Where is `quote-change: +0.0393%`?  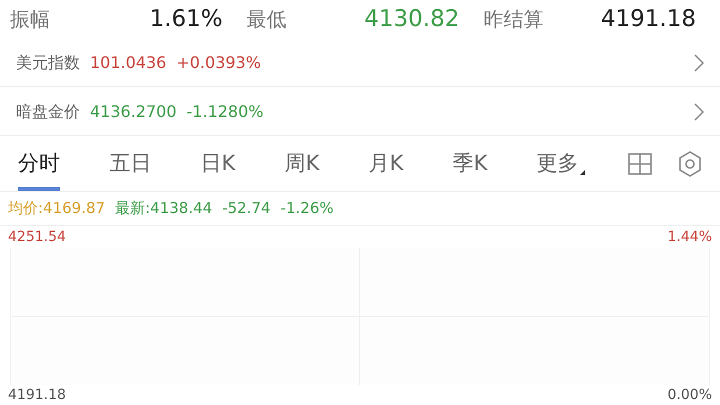 quote-change: +0.0393% is located at coordinates (218, 63).